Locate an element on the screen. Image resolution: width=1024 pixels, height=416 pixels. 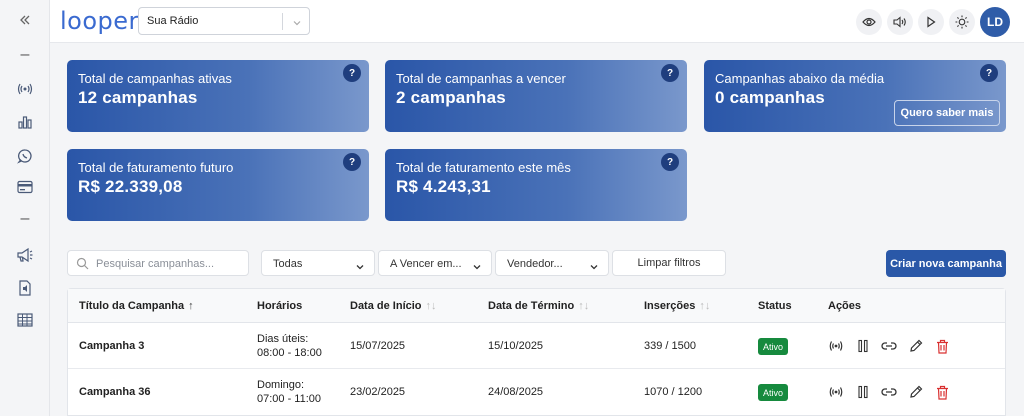
card-title: Total de faturamento este mês is located at coordinates (483, 167).